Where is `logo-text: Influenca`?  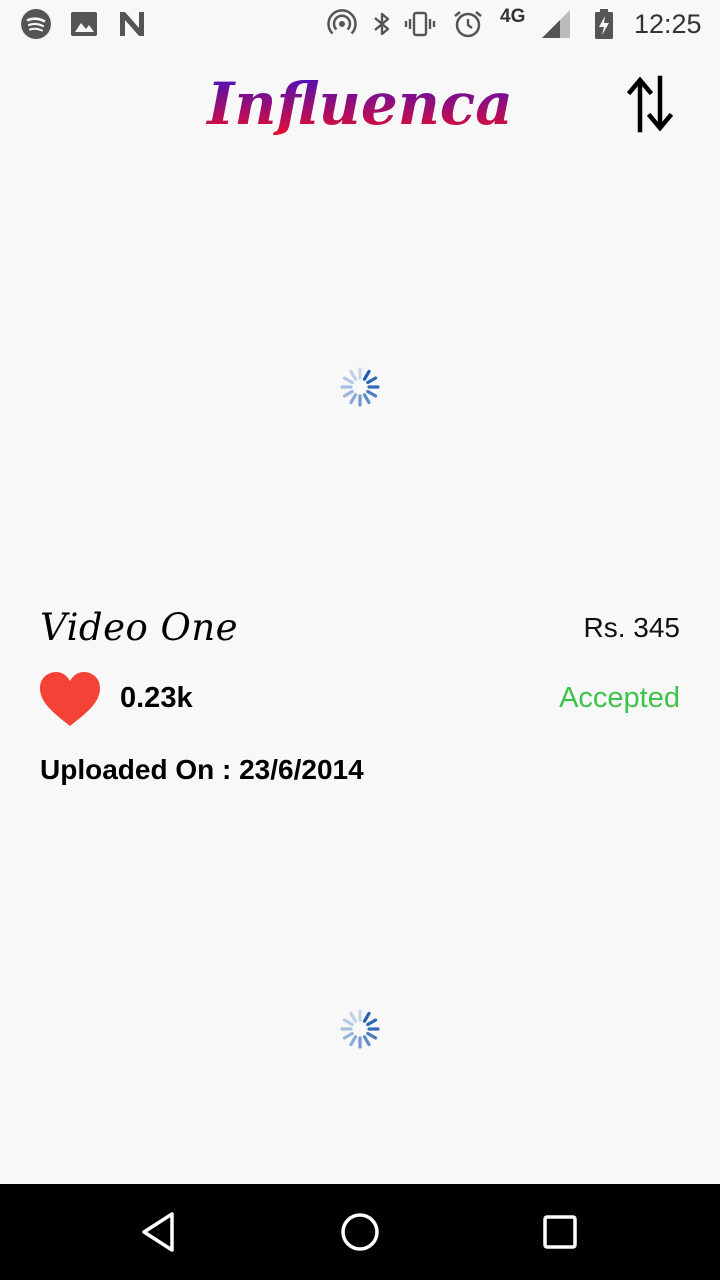 logo-text: Influenca is located at coordinates (359, 104).